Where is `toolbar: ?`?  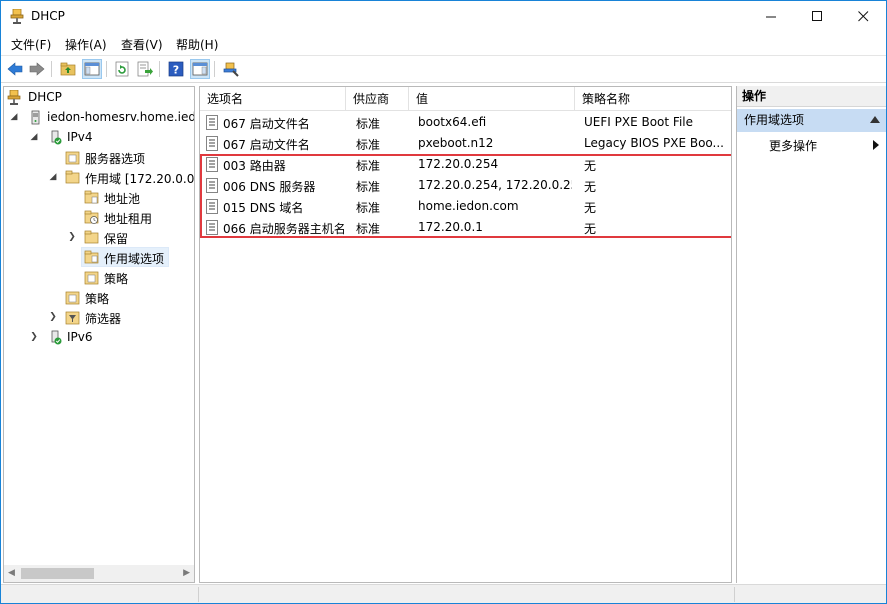 toolbar: ? is located at coordinates (443, 69).